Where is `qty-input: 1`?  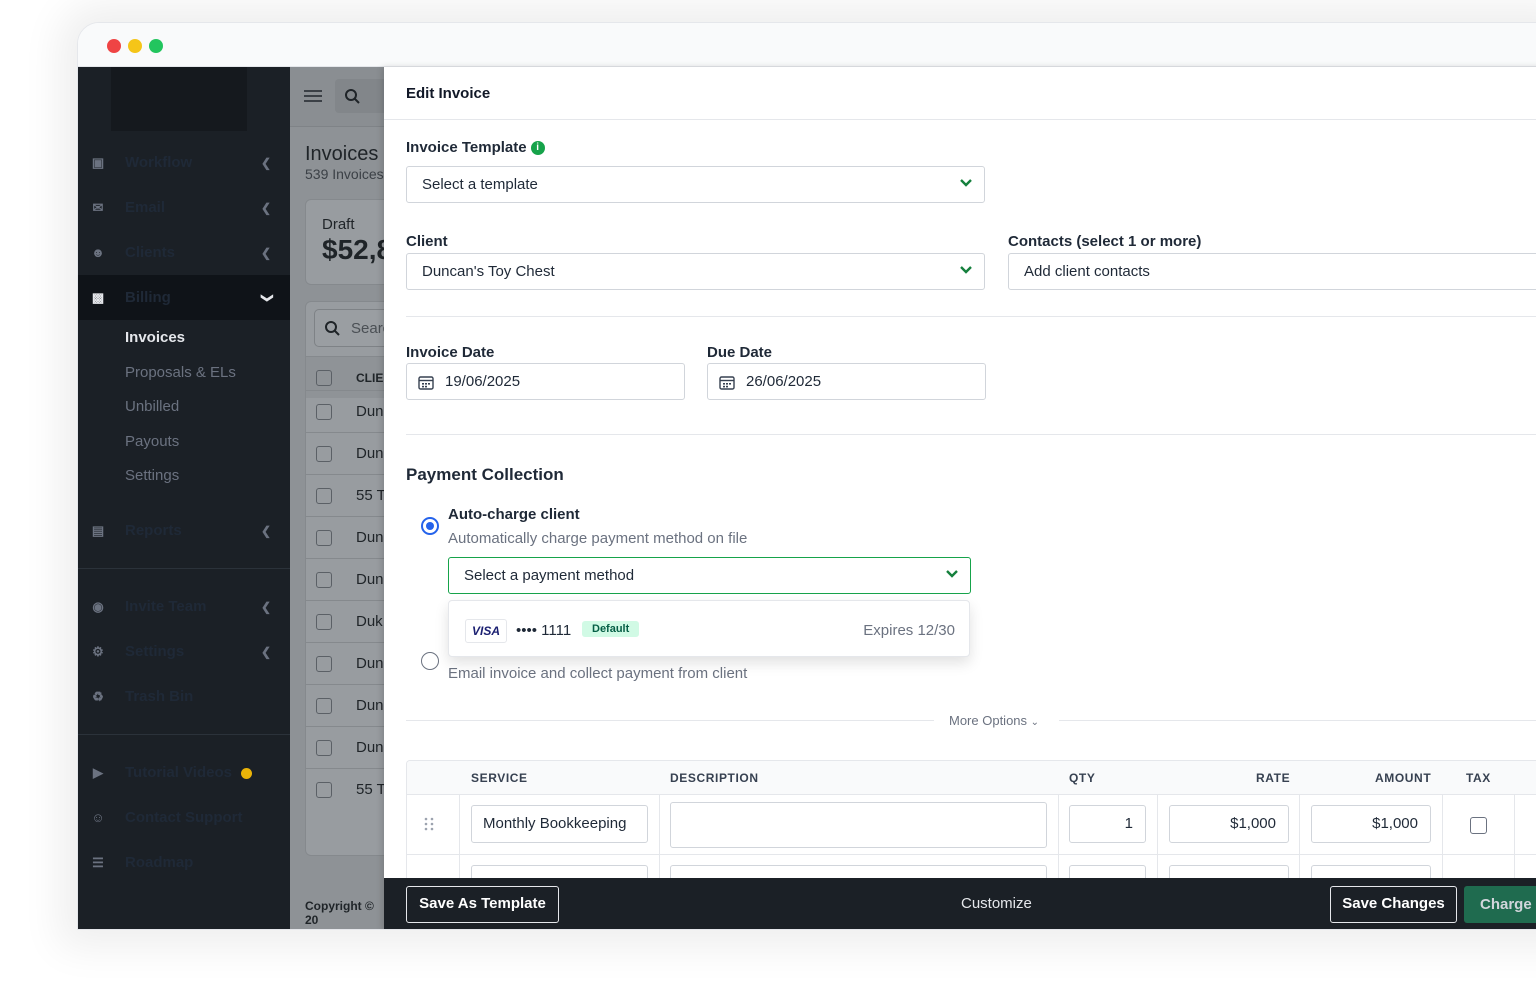 qty-input: 1 is located at coordinates (1107, 824).